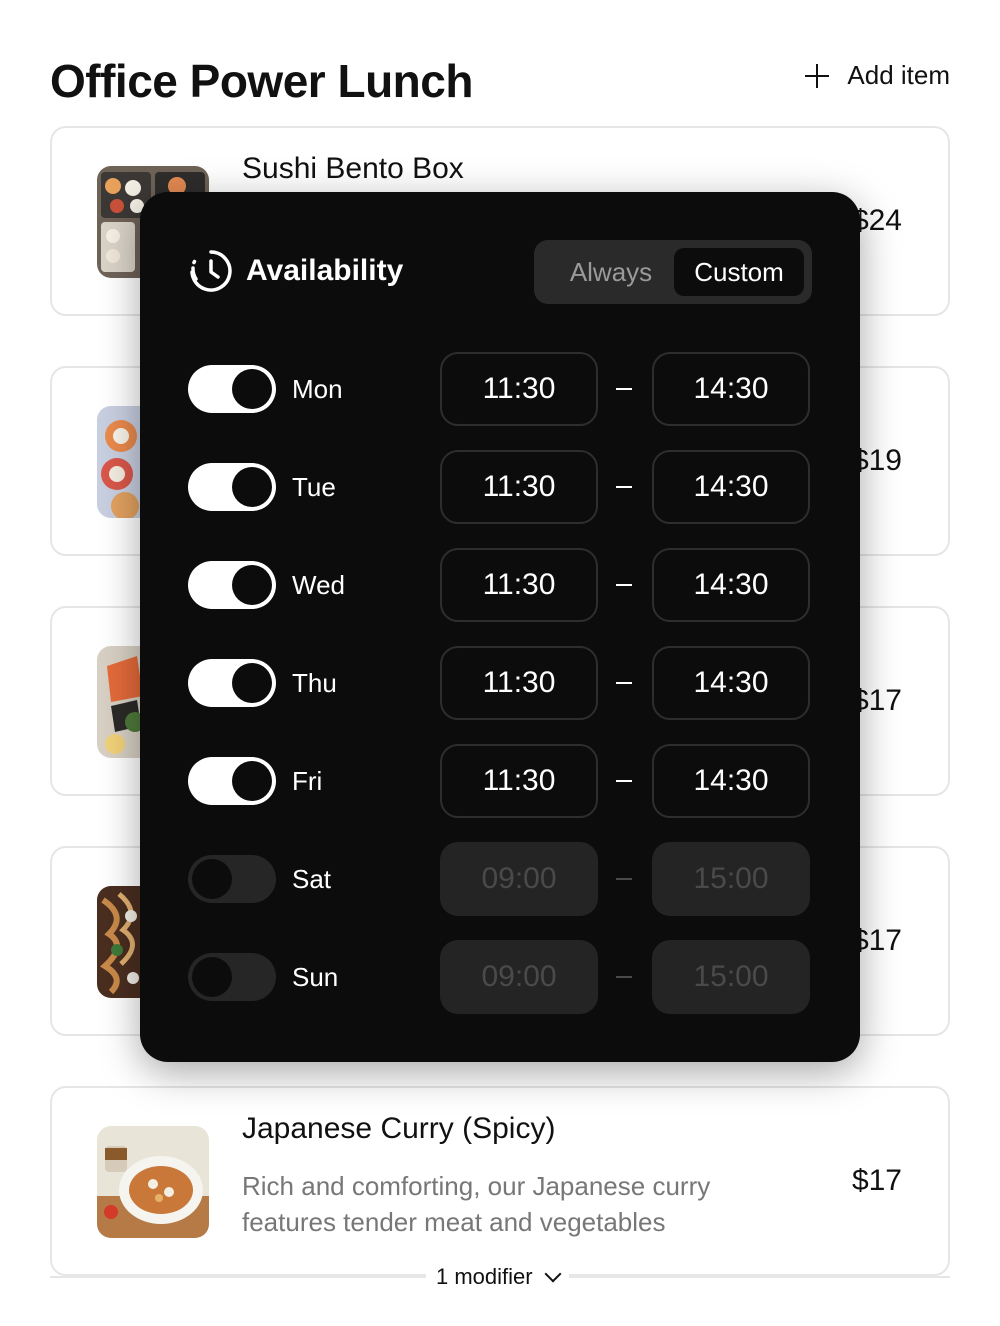 The height and width of the screenshot is (1326, 1000). Describe the element at coordinates (314, 683) in the screenshot. I see `day-label: Thu` at that location.